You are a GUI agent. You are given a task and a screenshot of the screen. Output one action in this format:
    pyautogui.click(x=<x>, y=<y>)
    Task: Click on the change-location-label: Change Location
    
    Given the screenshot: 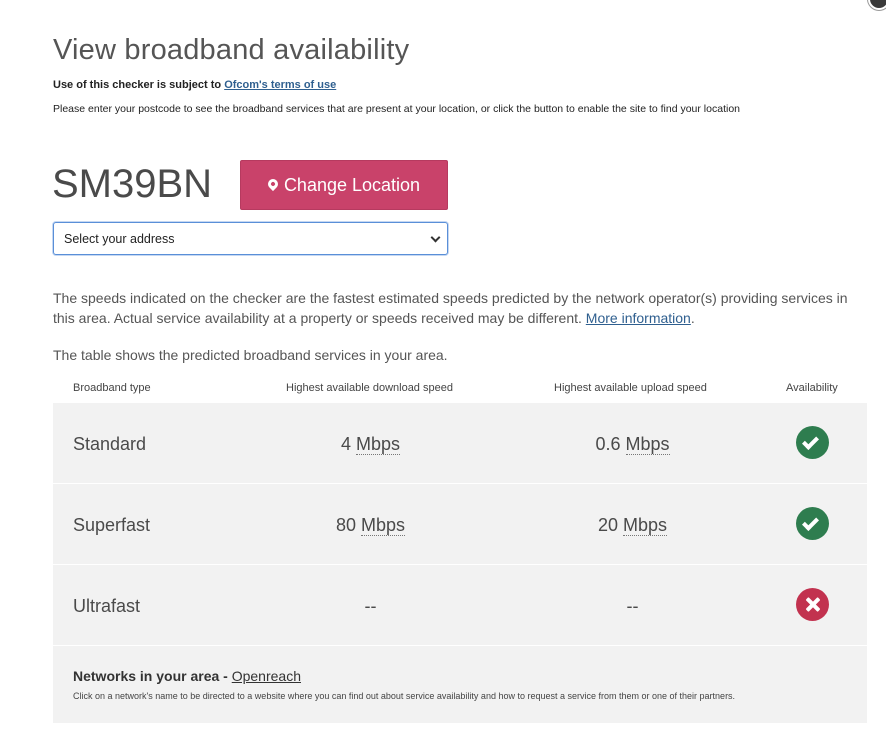 What is the action you would take?
    pyautogui.click(x=352, y=184)
    